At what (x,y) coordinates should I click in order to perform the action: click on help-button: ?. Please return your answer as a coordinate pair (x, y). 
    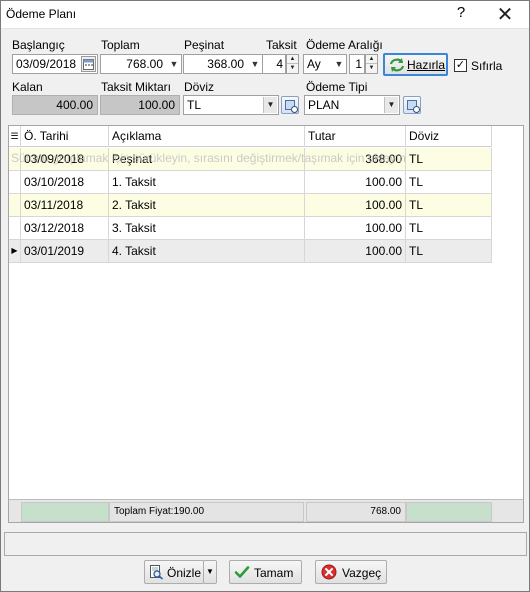
    Looking at the image, I should click on (461, 12).